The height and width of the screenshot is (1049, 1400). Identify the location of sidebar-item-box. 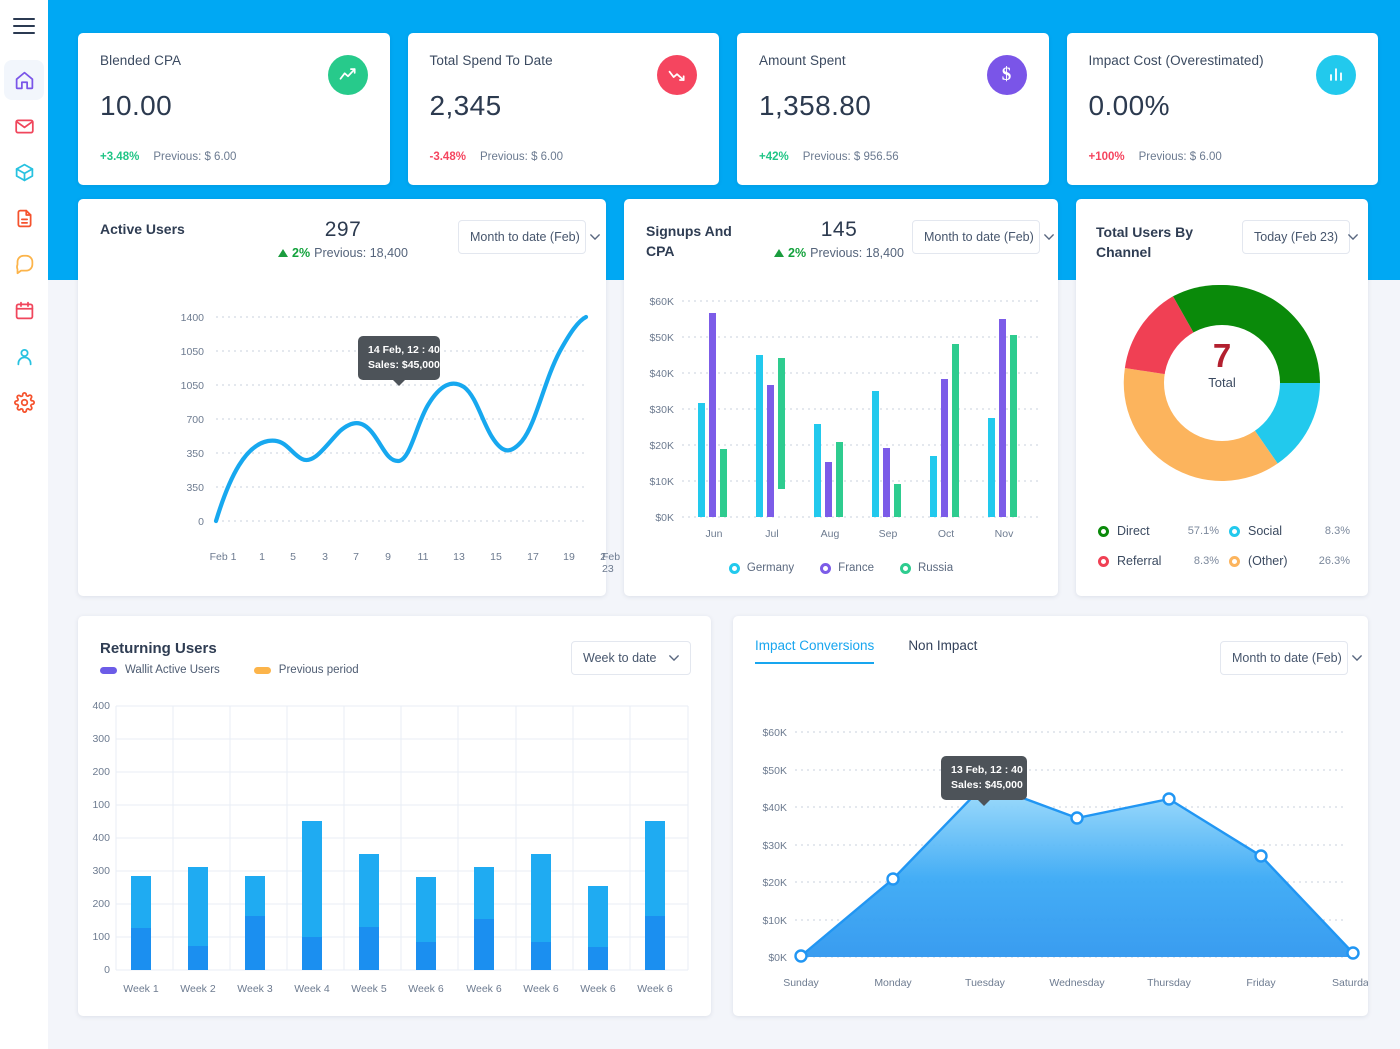
(24, 172).